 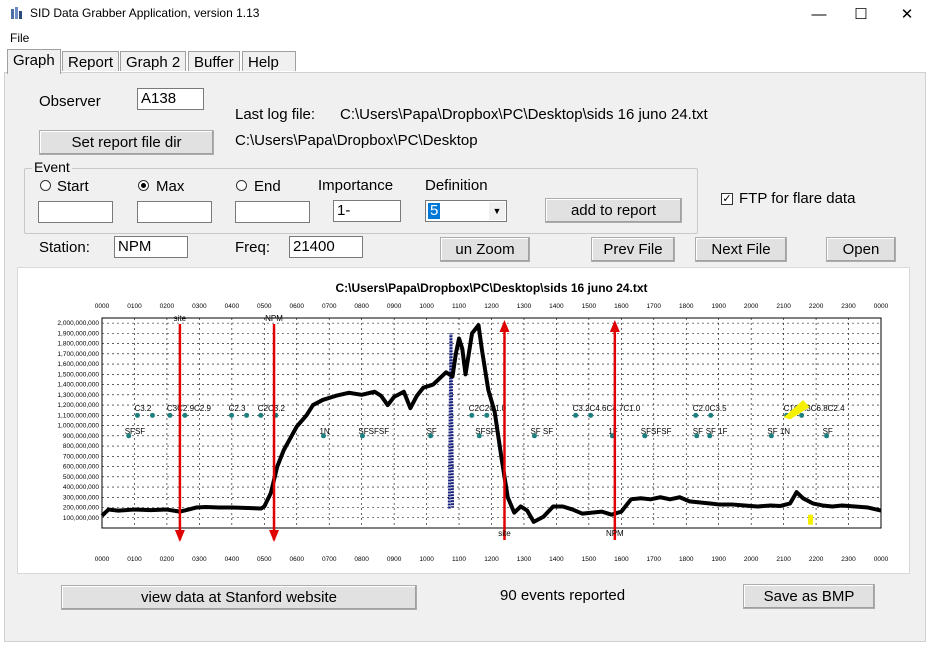 What do you see at coordinates (621, 559) in the screenshot?
I see `x-tick-label-bottom: 1600` at bounding box center [621, 559].